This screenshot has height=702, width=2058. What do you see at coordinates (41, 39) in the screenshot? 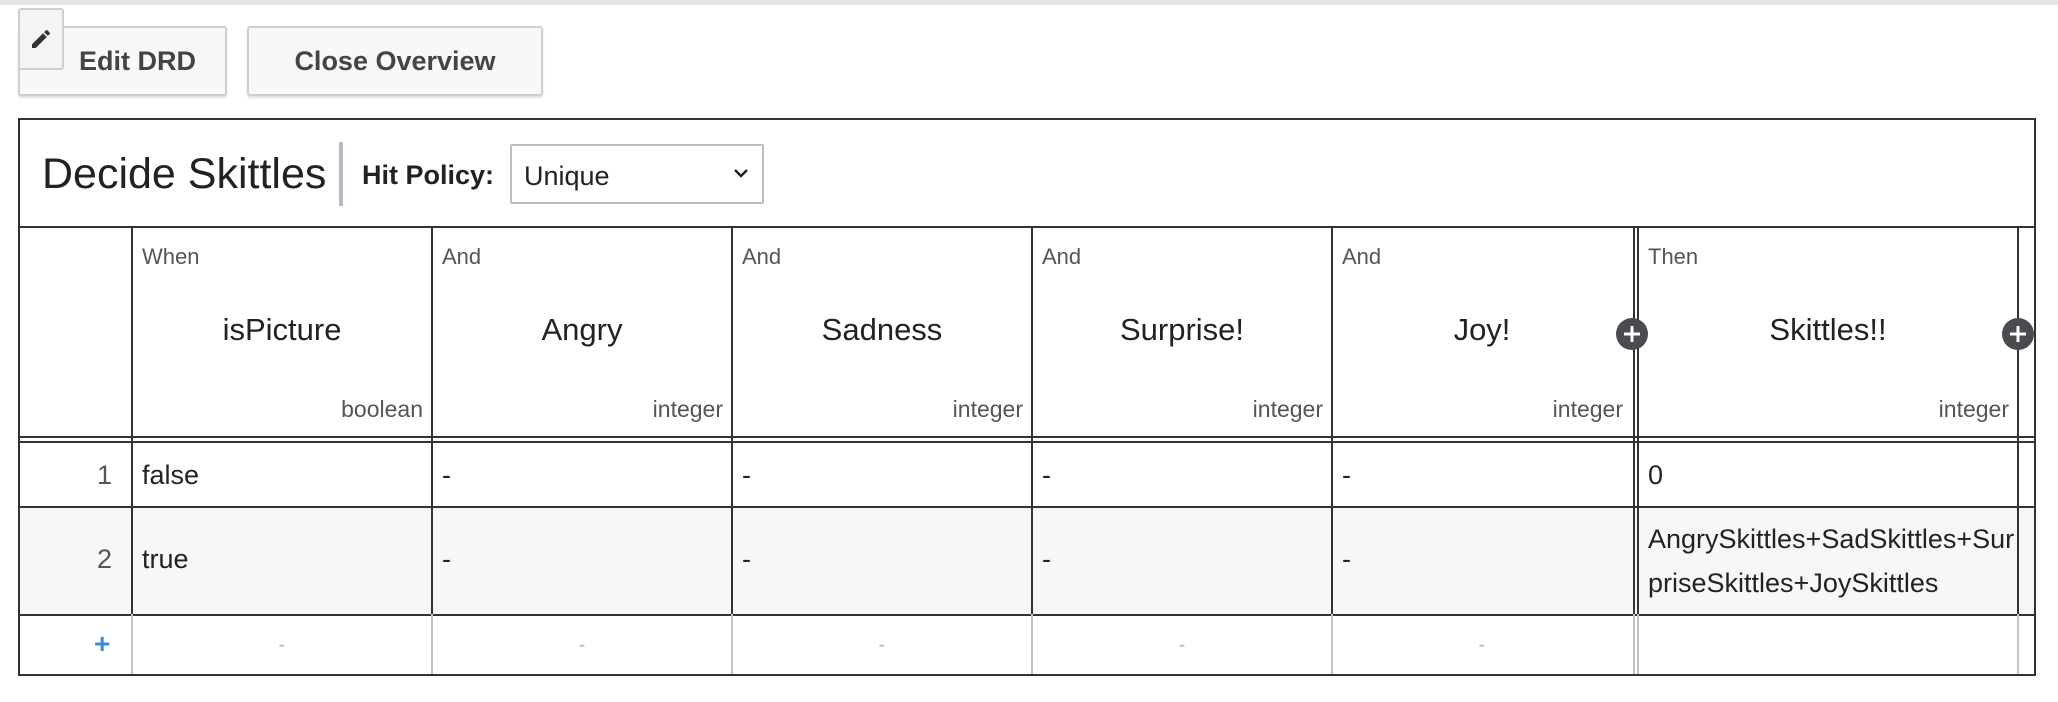
I see `pencil-icon` at bounding box center [41, 39].